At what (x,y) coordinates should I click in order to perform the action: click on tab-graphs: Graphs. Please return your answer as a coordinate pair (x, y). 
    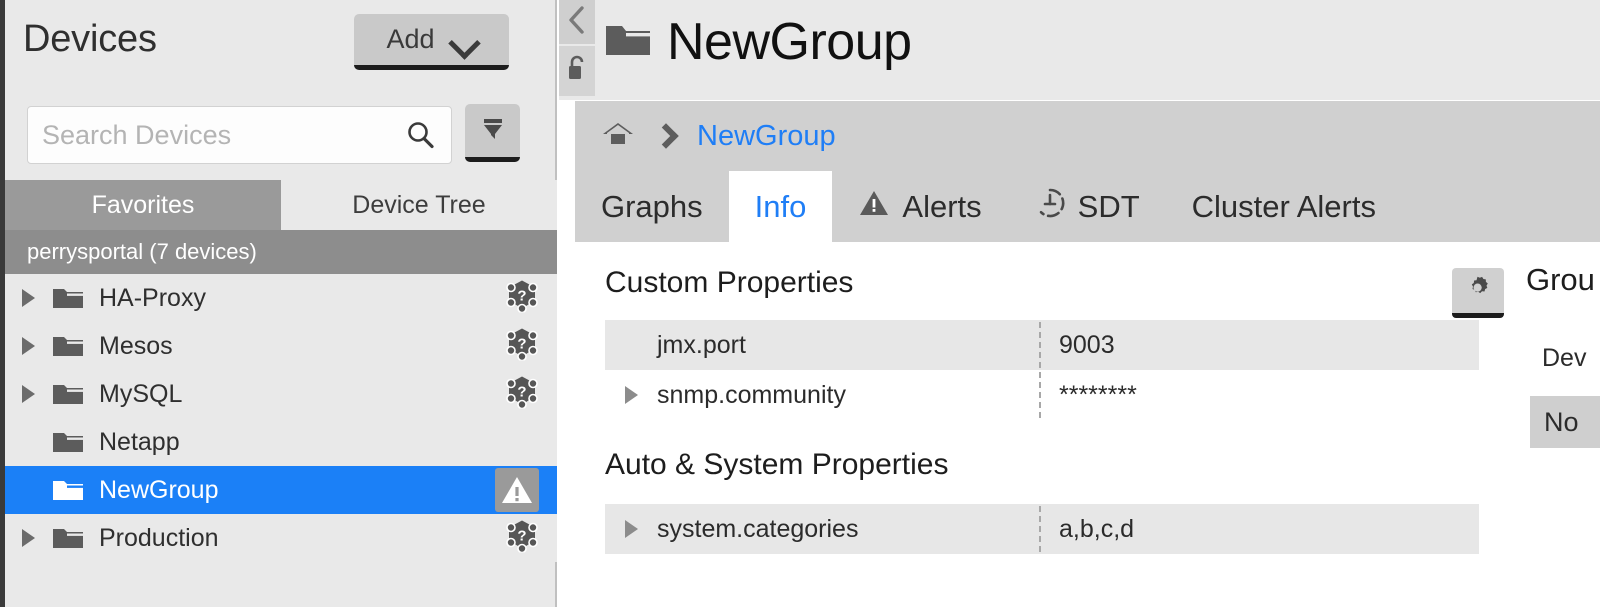
    Looking at the image, I should click on (652, 206).